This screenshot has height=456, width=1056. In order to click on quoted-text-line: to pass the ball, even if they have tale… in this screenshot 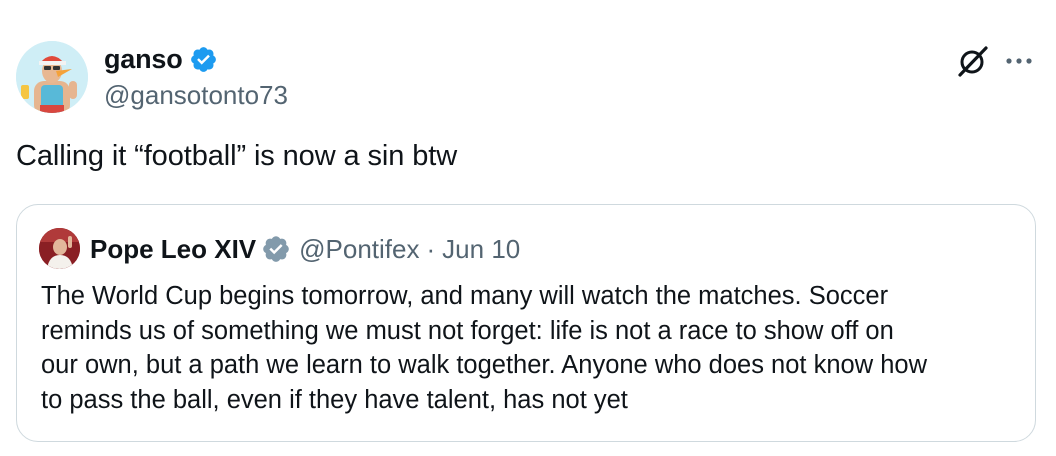, I will do `click(334, 399)`.